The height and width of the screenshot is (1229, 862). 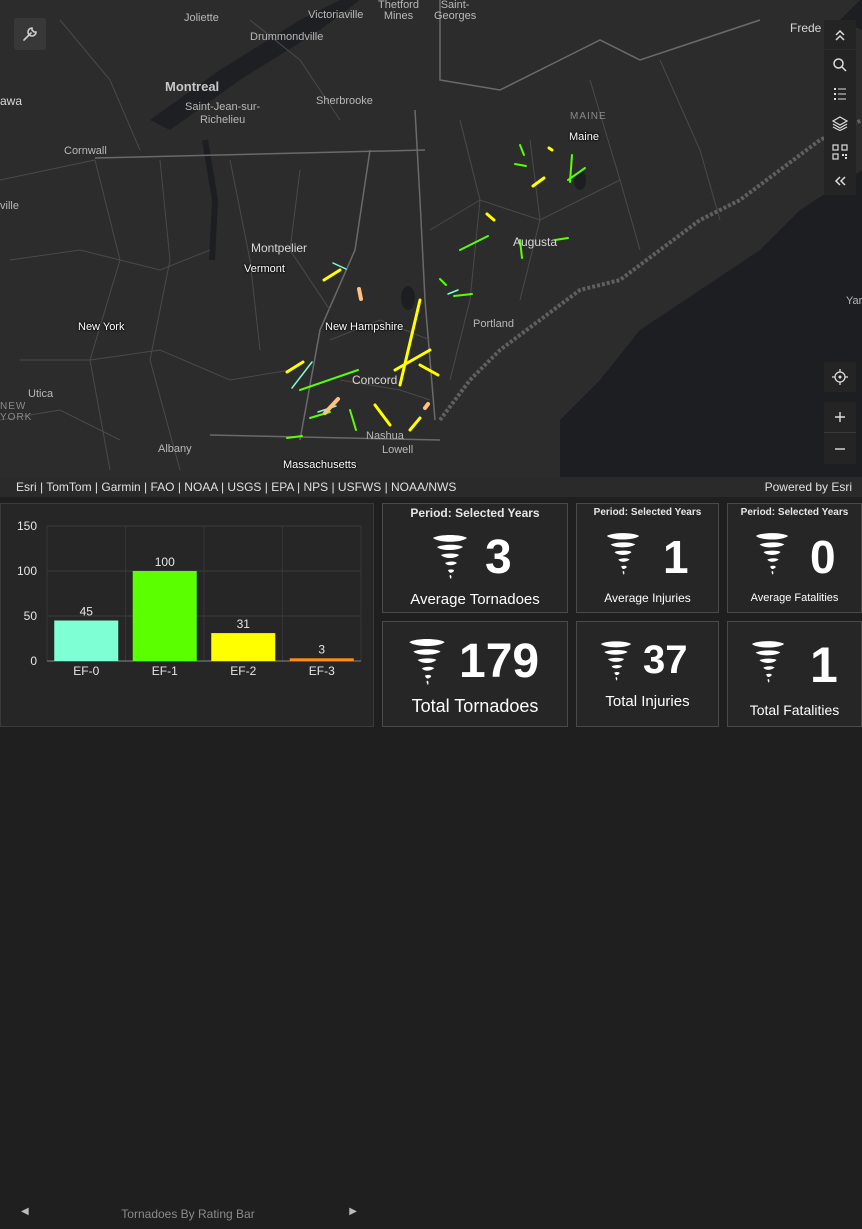 I want to click on label-drummondville: Drummondville, so click(x=287, y=37).